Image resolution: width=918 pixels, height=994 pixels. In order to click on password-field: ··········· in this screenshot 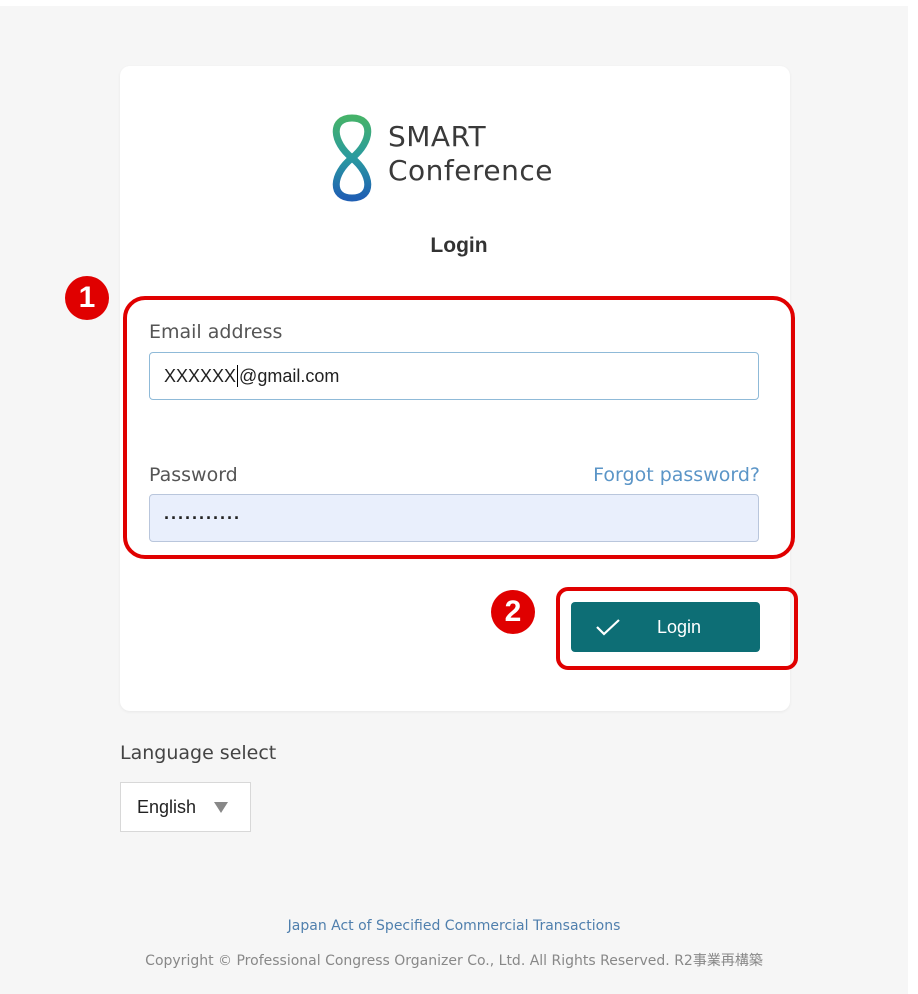, I will do `click(454, 518)`.